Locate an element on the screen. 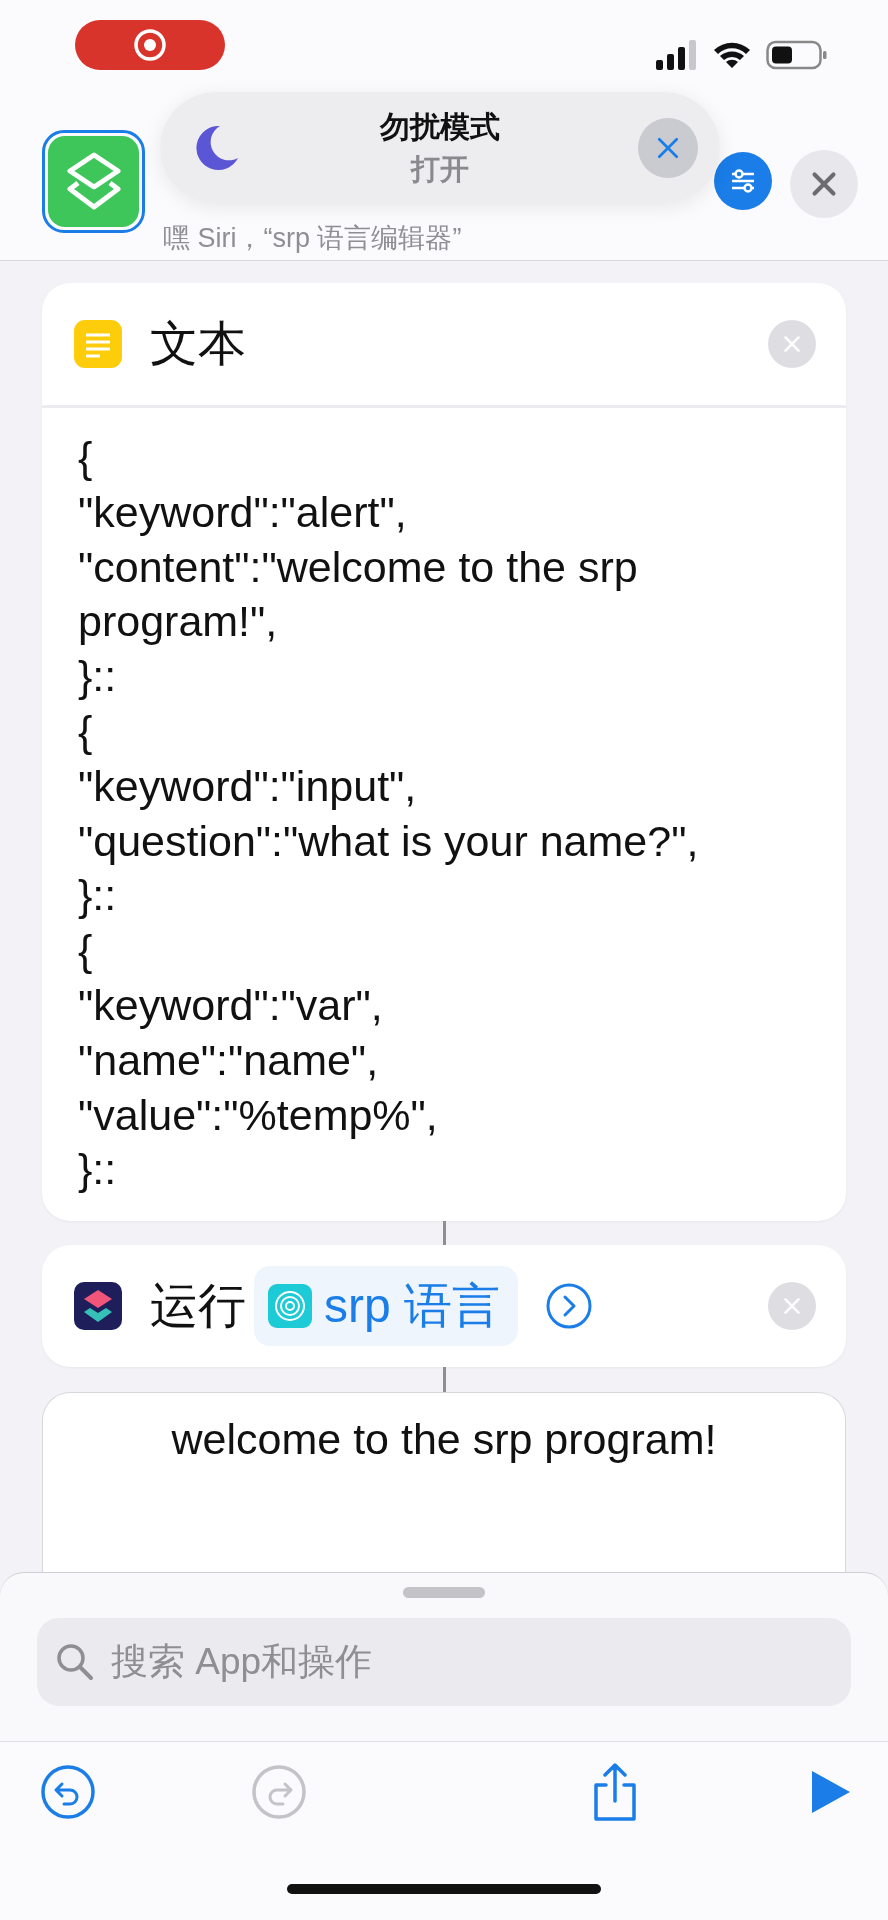  code-line: "value":"%temp%", is located at coordinates (258, 1115).